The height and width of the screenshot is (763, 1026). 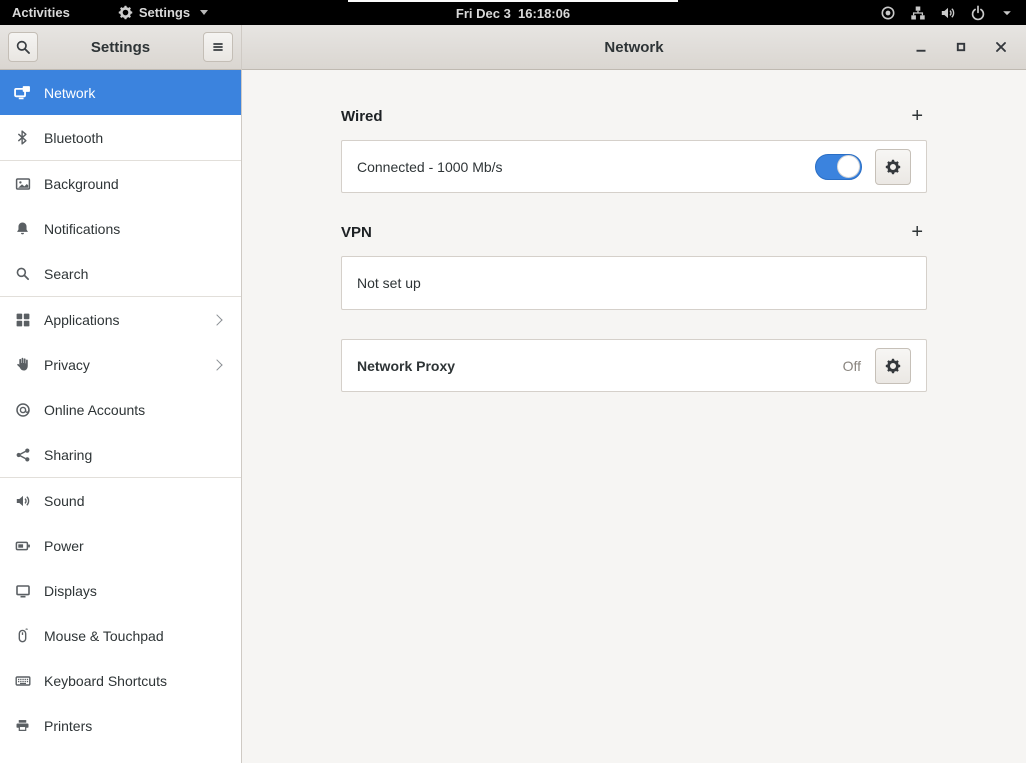 I want to click on vpn-section-title: VPN, so click(x=356, y=232).